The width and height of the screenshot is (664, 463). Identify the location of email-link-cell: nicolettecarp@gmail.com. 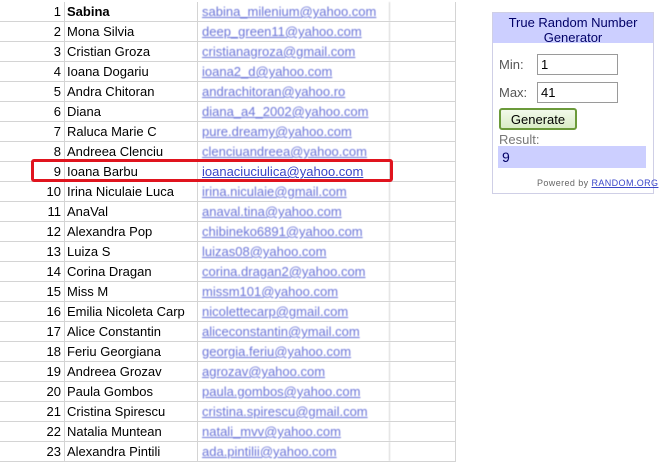
(294, 311).